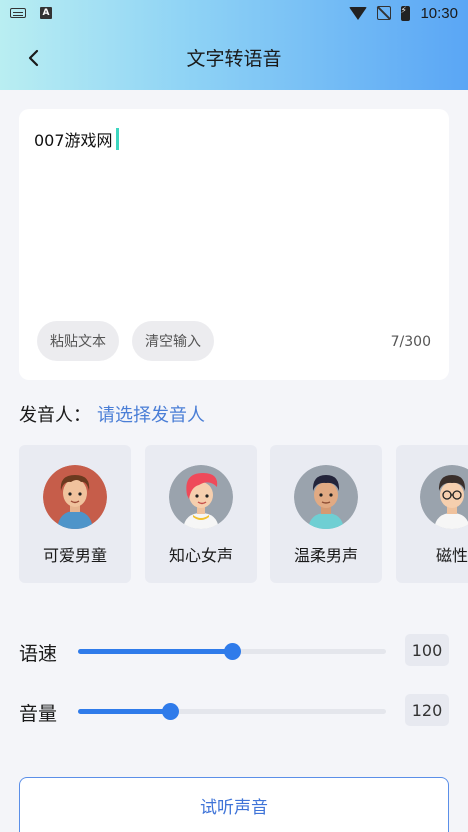 The image size is (468, 832). Describe the element at coordinates (171, 711) in the screenshot. I see `volume-slider-thumb` at that location.